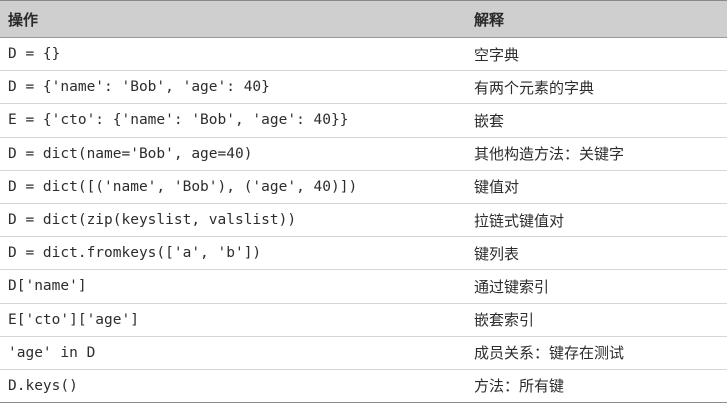 The height and width of the screenshot is (418, 727). I want to click on operation-cell: D['name'], so click(47, 286).